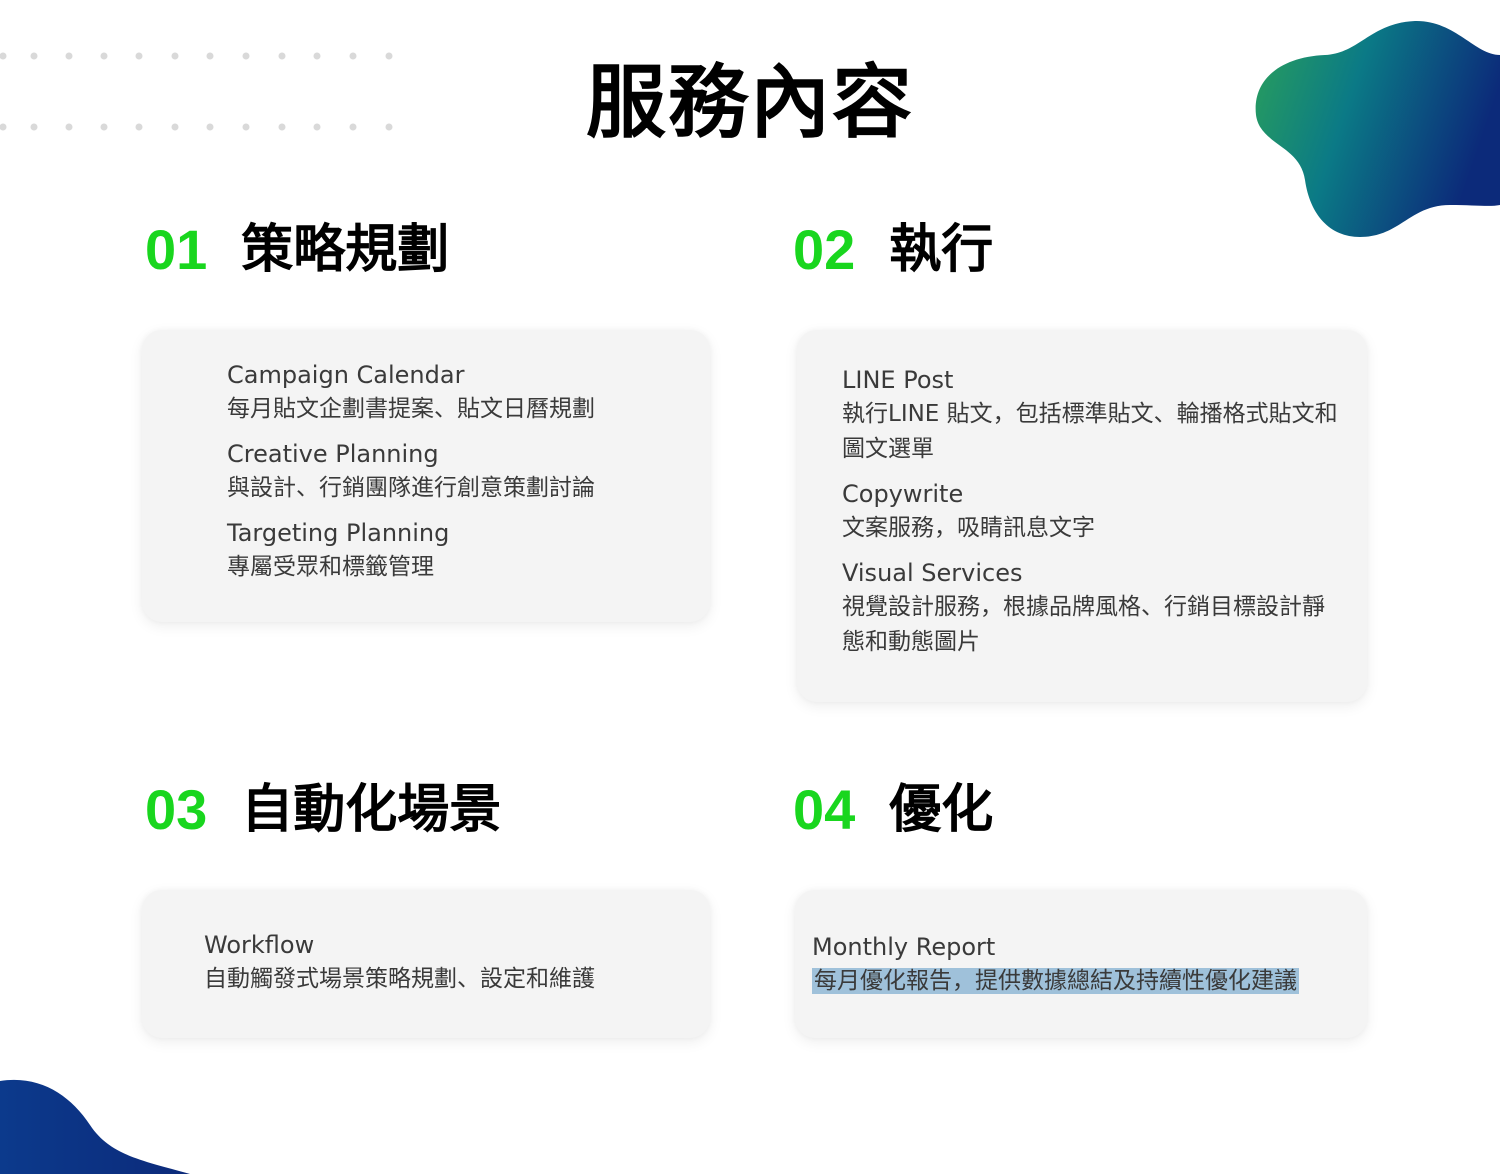  I want to click on item-title: Workflow, so click(259, 945).